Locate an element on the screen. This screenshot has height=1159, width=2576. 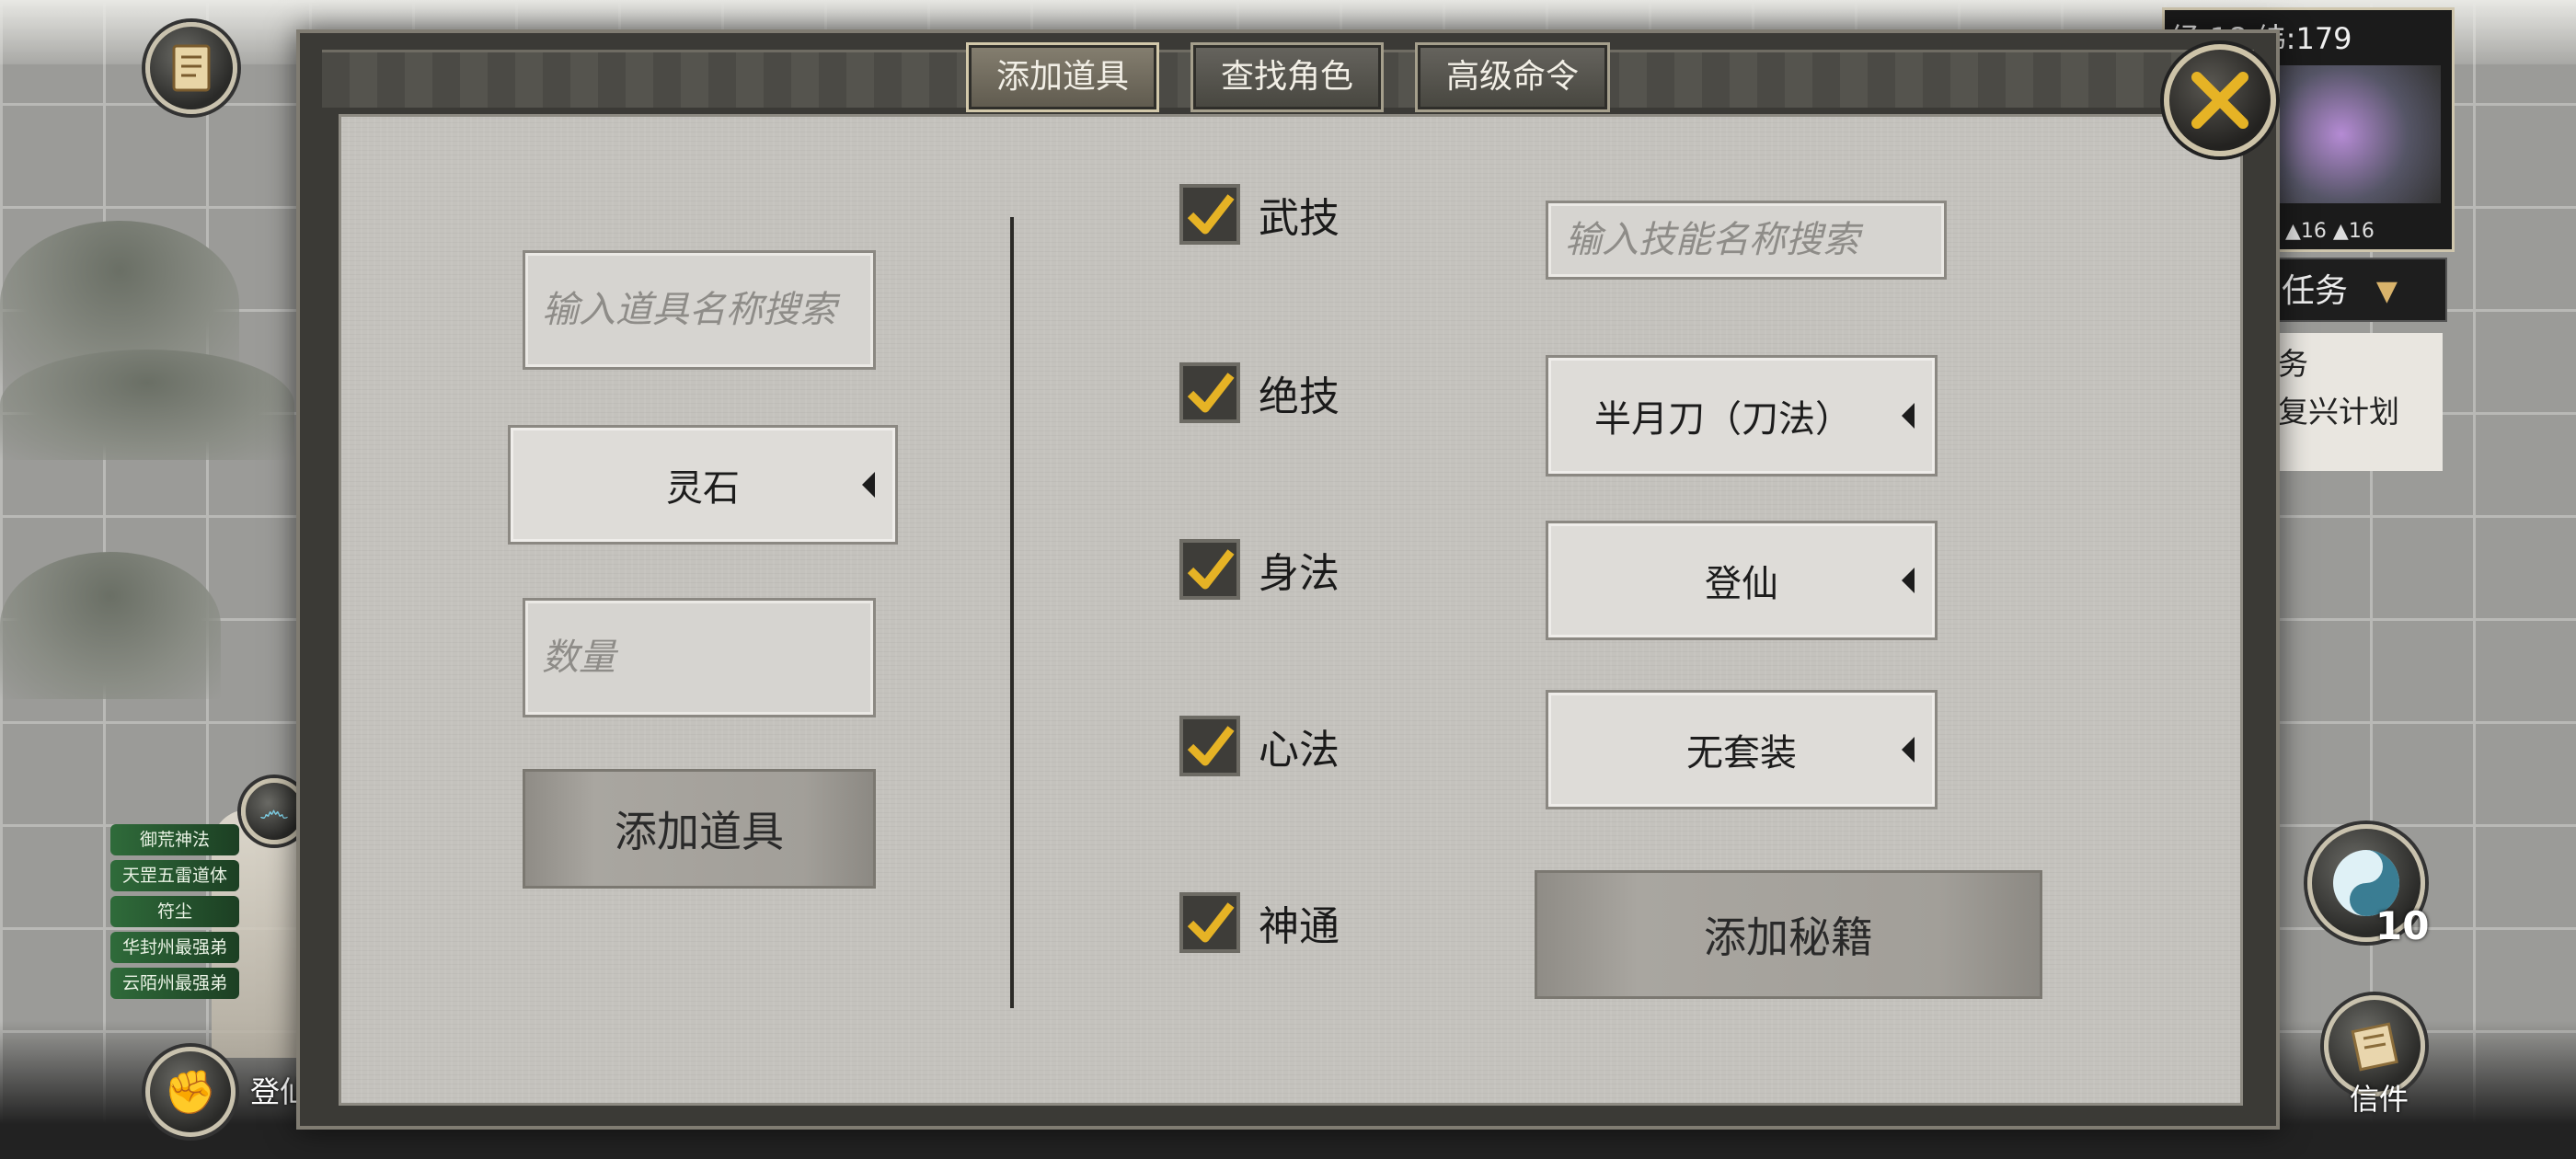
character-tag: 符尘 is located at coordinates (174, 911).